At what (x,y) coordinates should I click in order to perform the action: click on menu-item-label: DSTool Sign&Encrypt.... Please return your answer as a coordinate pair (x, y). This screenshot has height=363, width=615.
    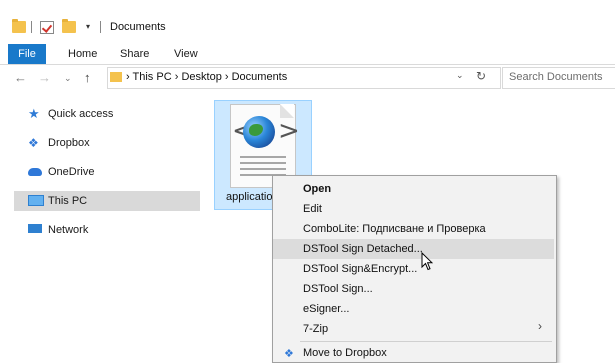
    Looking at the image, I should click on (360, 269).